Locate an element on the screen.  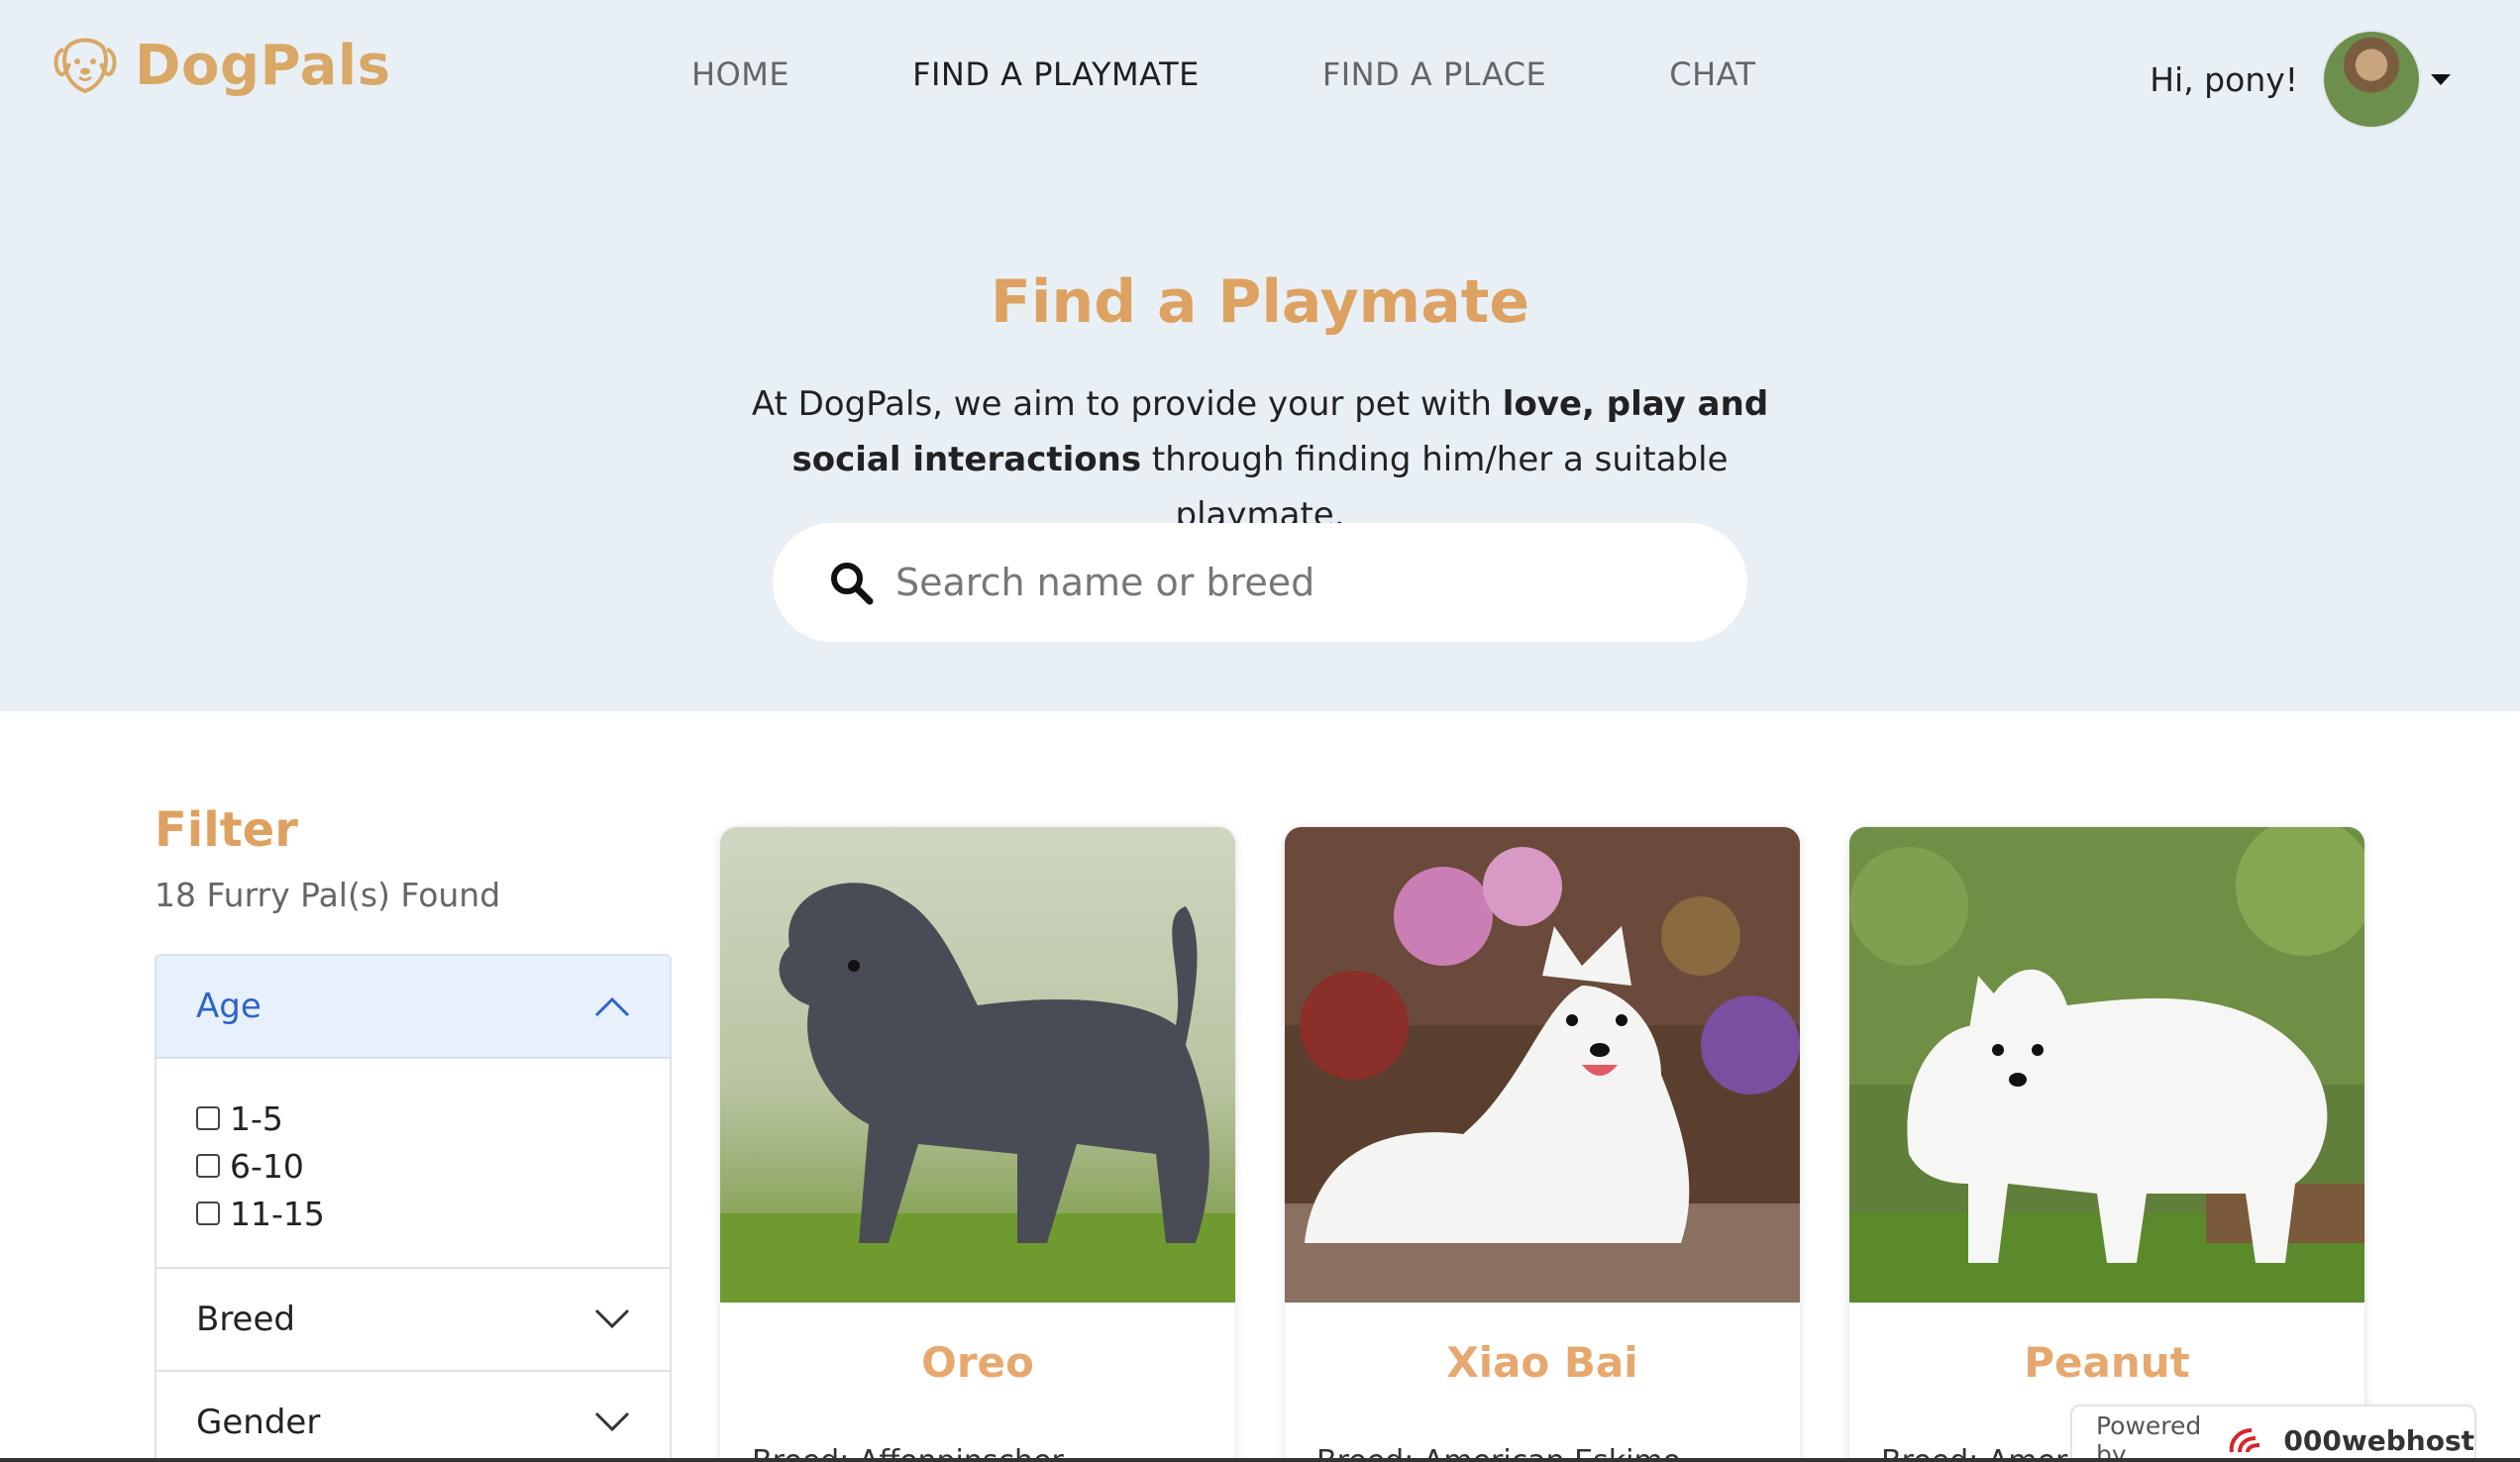
dog-card: Xiao Bai Breed: American Eskimo is located at coordinates (1542, 1144).